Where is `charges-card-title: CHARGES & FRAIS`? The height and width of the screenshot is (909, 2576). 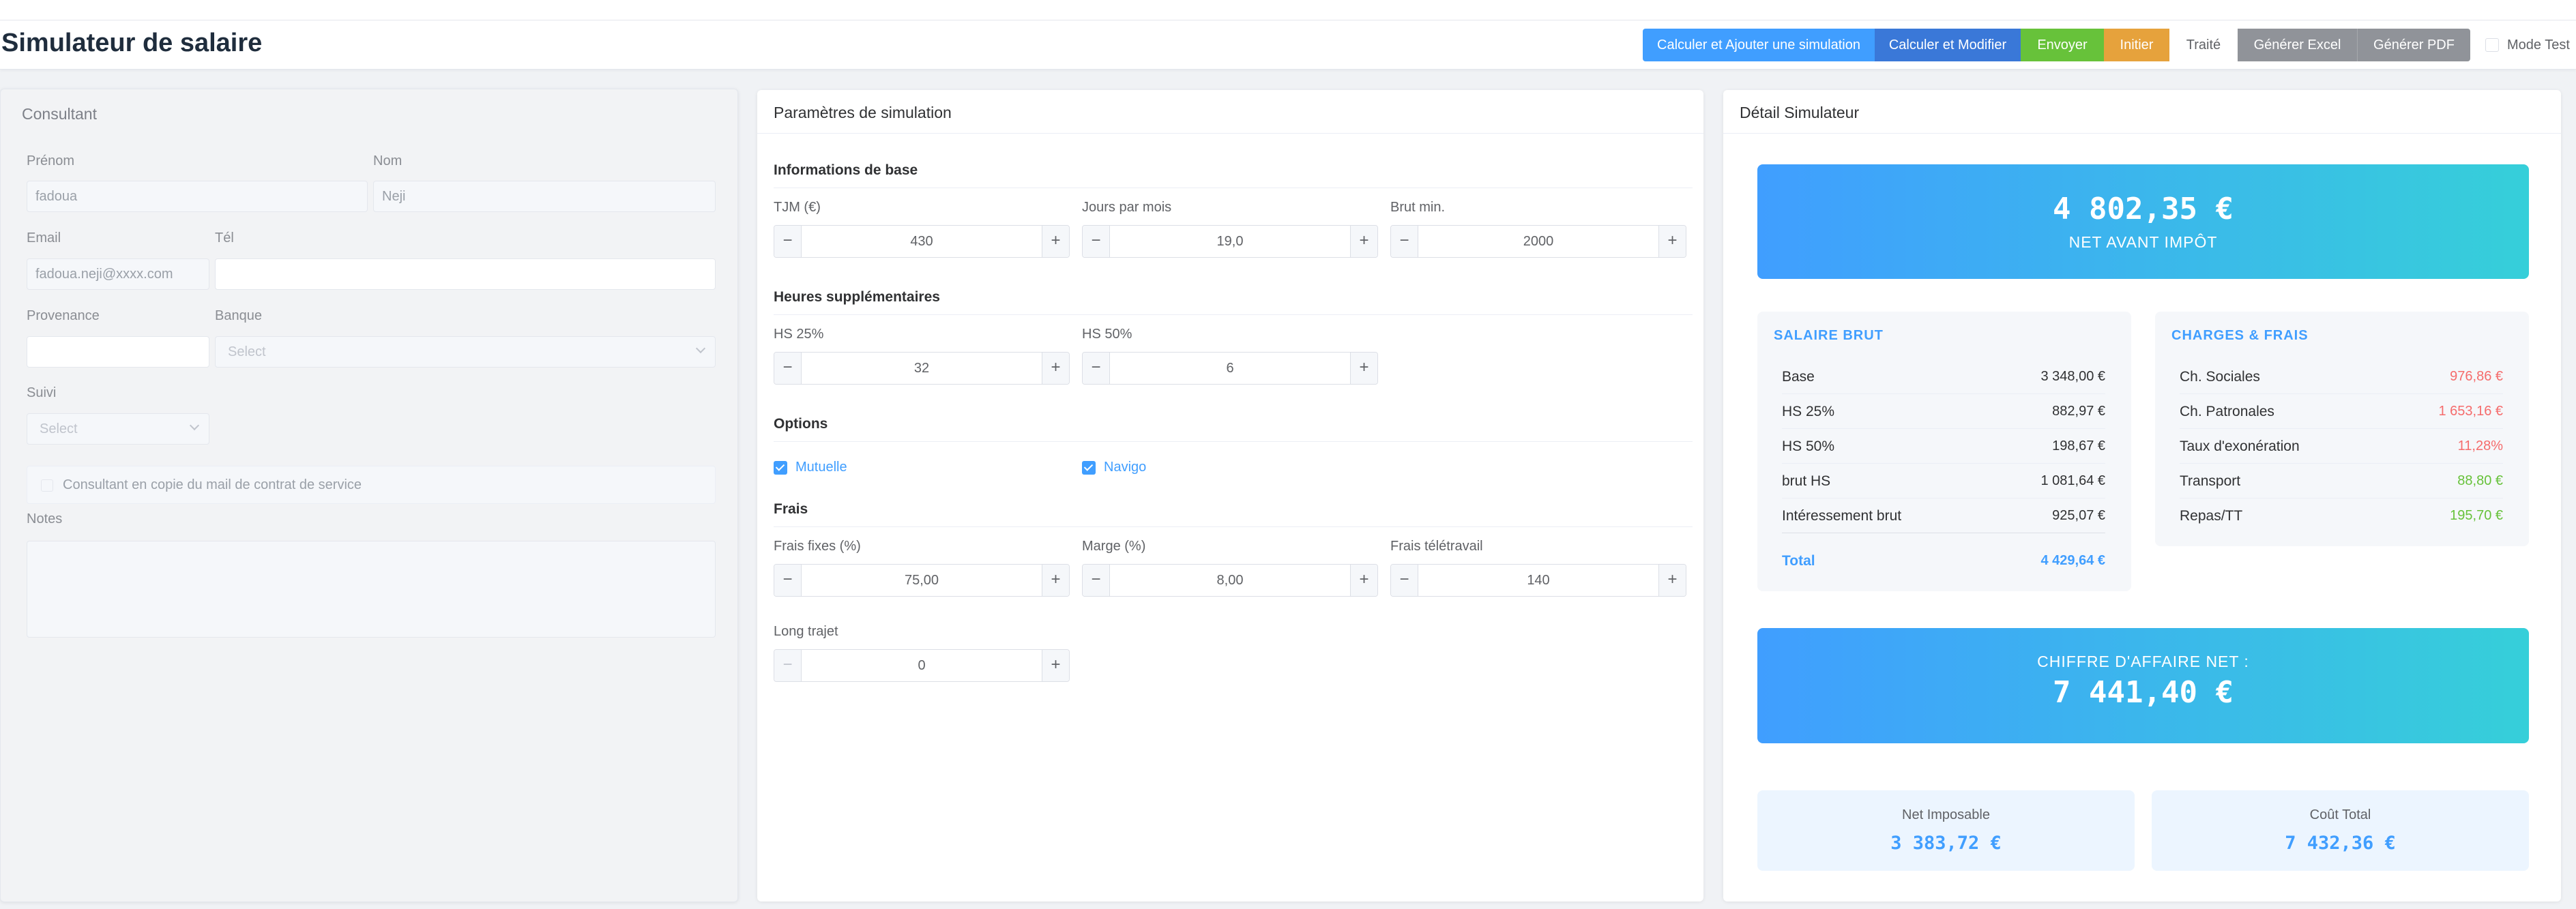 charges-card-title: CHARGES & FRAIS is located at coordinates (2240, 335).